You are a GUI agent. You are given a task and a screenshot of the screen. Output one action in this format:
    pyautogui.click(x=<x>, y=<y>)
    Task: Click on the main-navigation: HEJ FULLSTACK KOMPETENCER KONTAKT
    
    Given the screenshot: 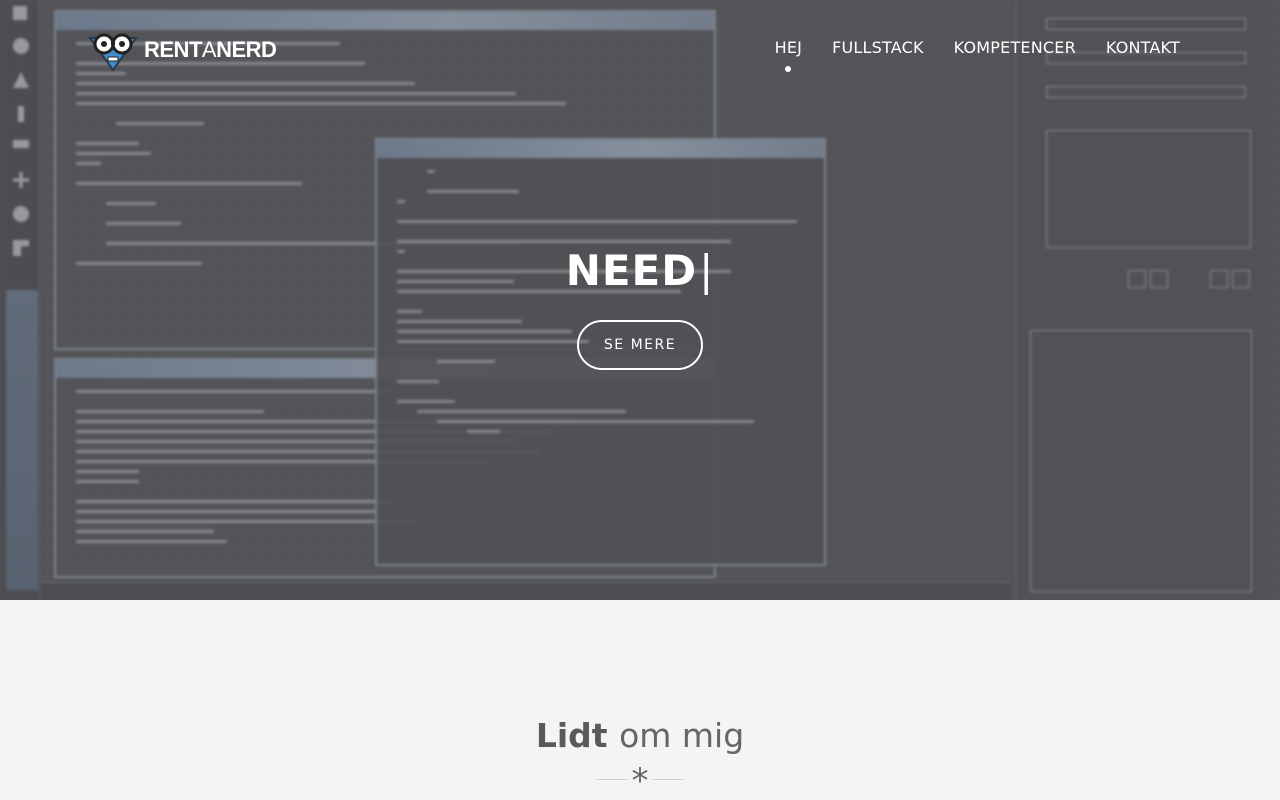 What is the action you would take?
    pyautogui.click(x=977, y=47)
    